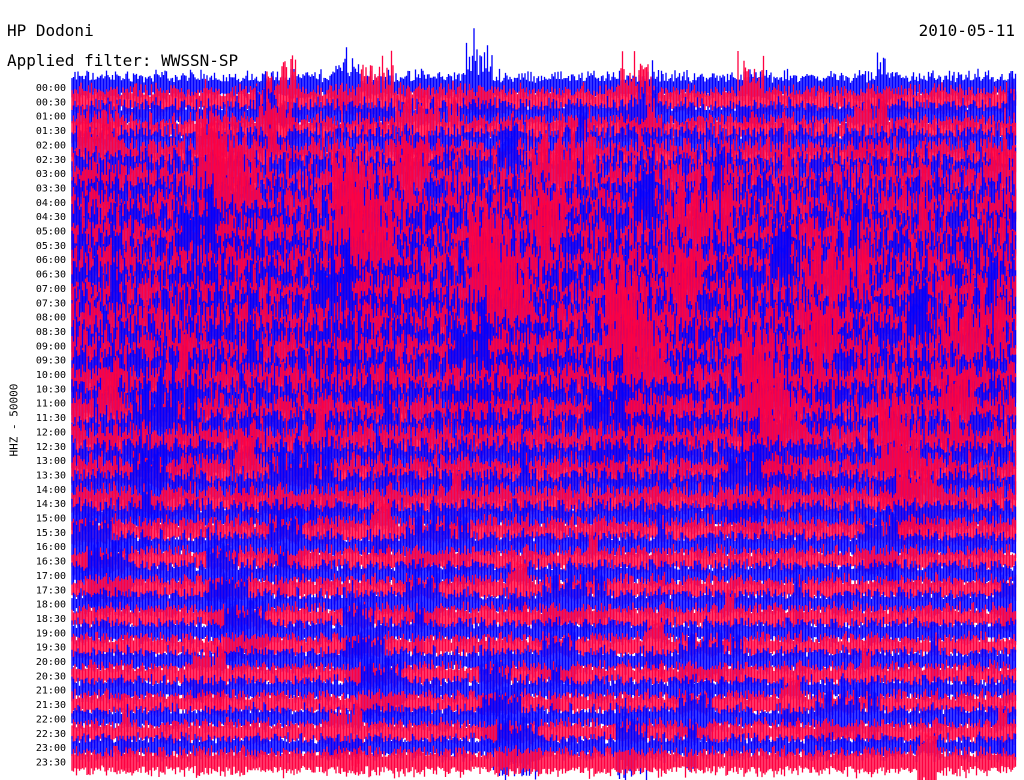 Image resolution: width=1024 pixels, height=780 pixels. What do you see at coordinates (51, 102) in the screenshot?
I see `time-tick-label: 00:30` at bounding box center [51, 102].